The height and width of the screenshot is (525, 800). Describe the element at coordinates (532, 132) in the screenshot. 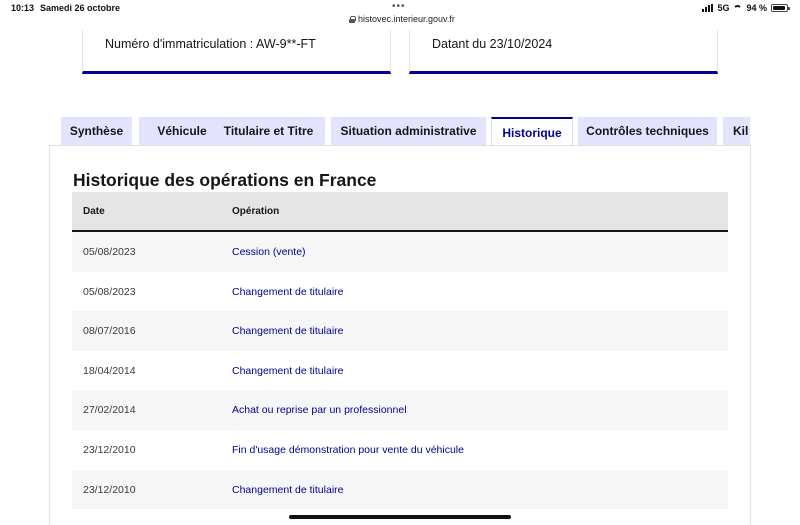

I see `tab-historique: Historique` at that location.